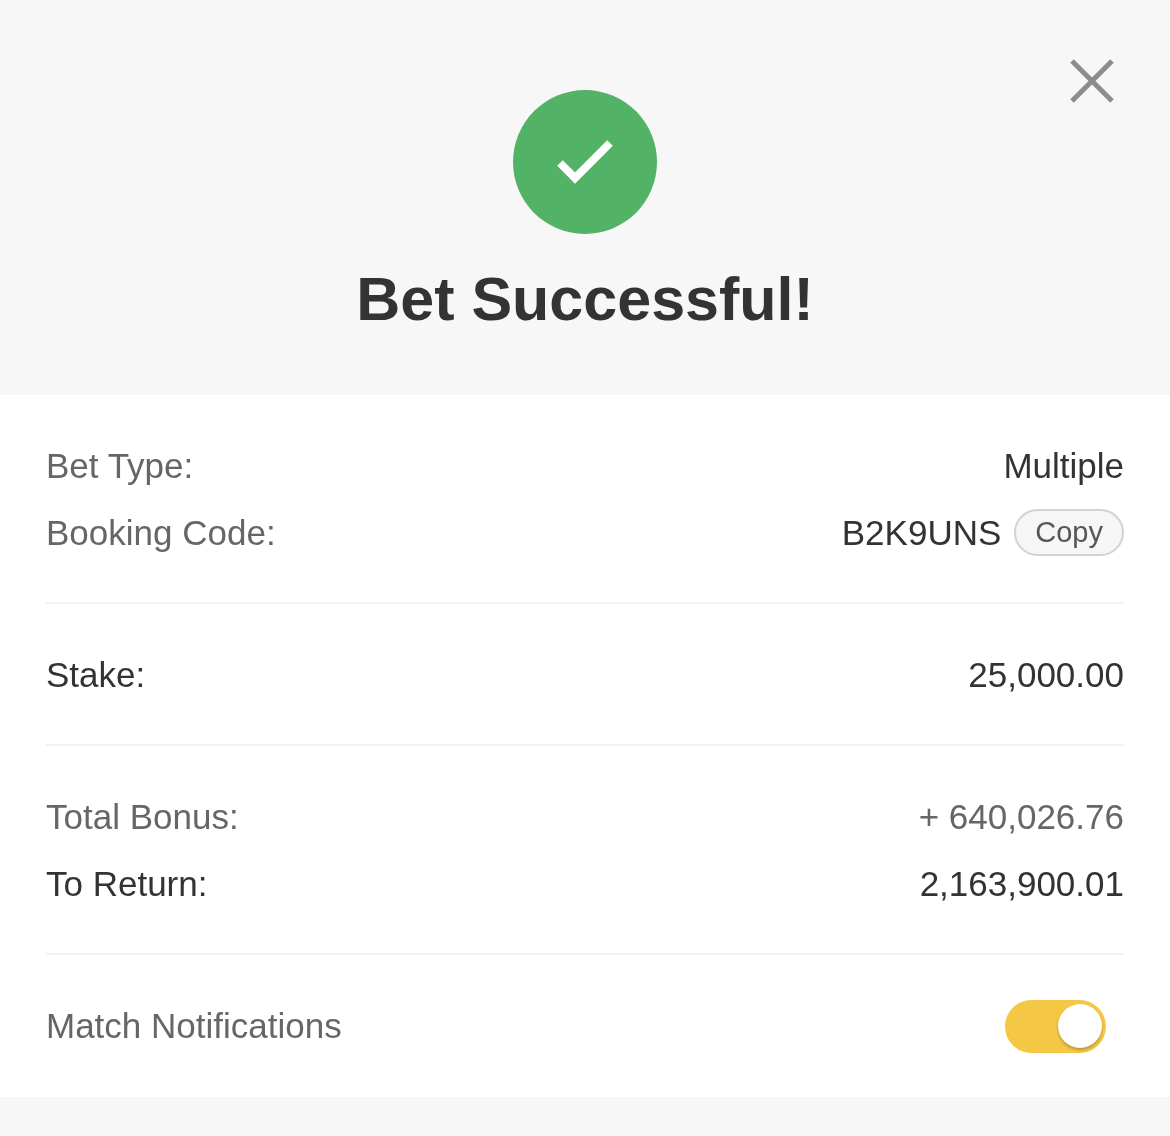  I want to click on detail-label: Stake:, so click(96, 674).